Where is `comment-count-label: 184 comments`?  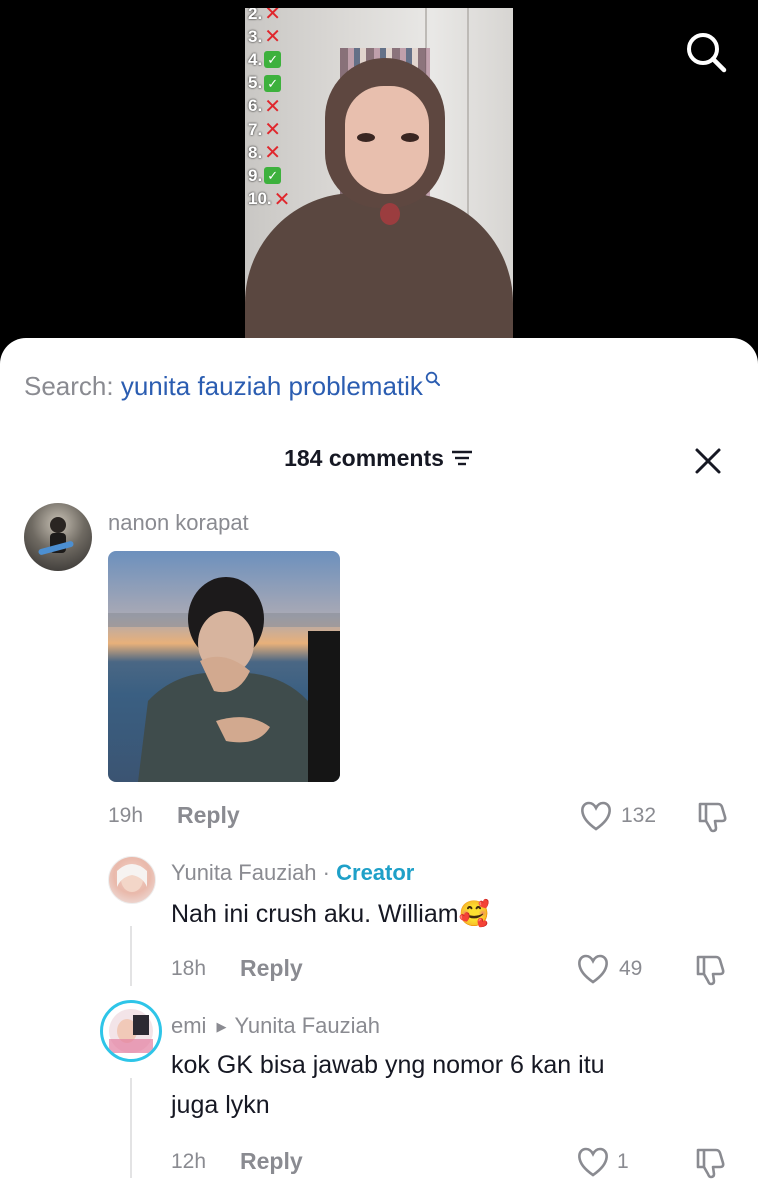
comment-count-label: 184 comments is located at coordinates (364, 458).